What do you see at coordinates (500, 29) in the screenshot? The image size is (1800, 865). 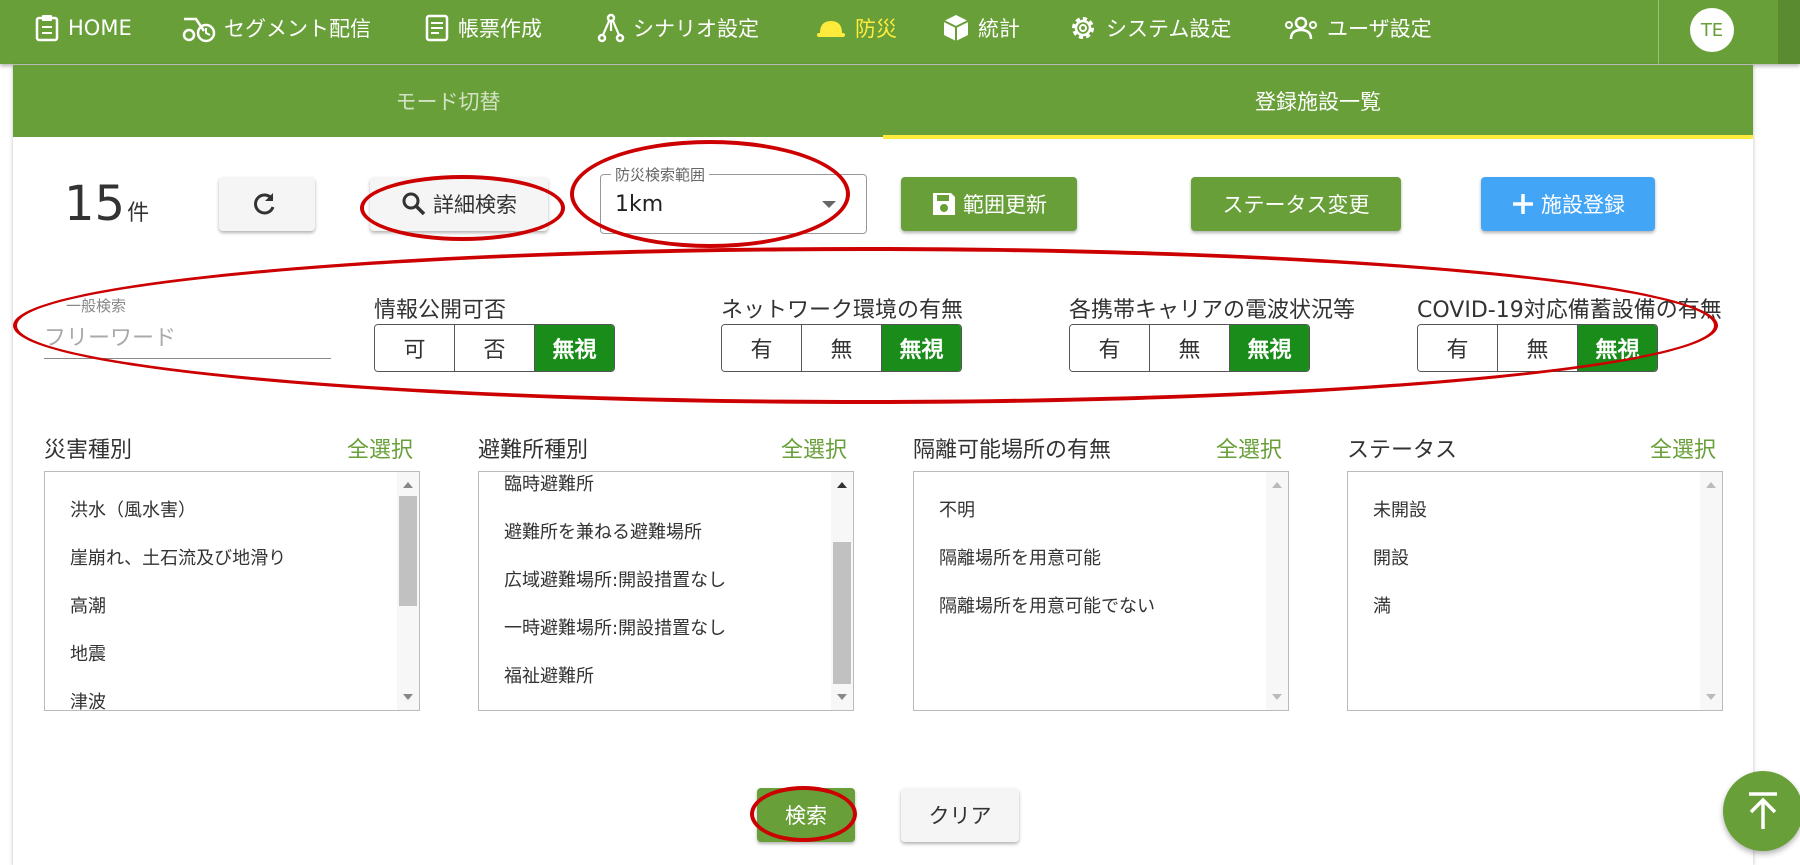 I see `nav-label: 帳票作成` at bounding box center [500, 29].